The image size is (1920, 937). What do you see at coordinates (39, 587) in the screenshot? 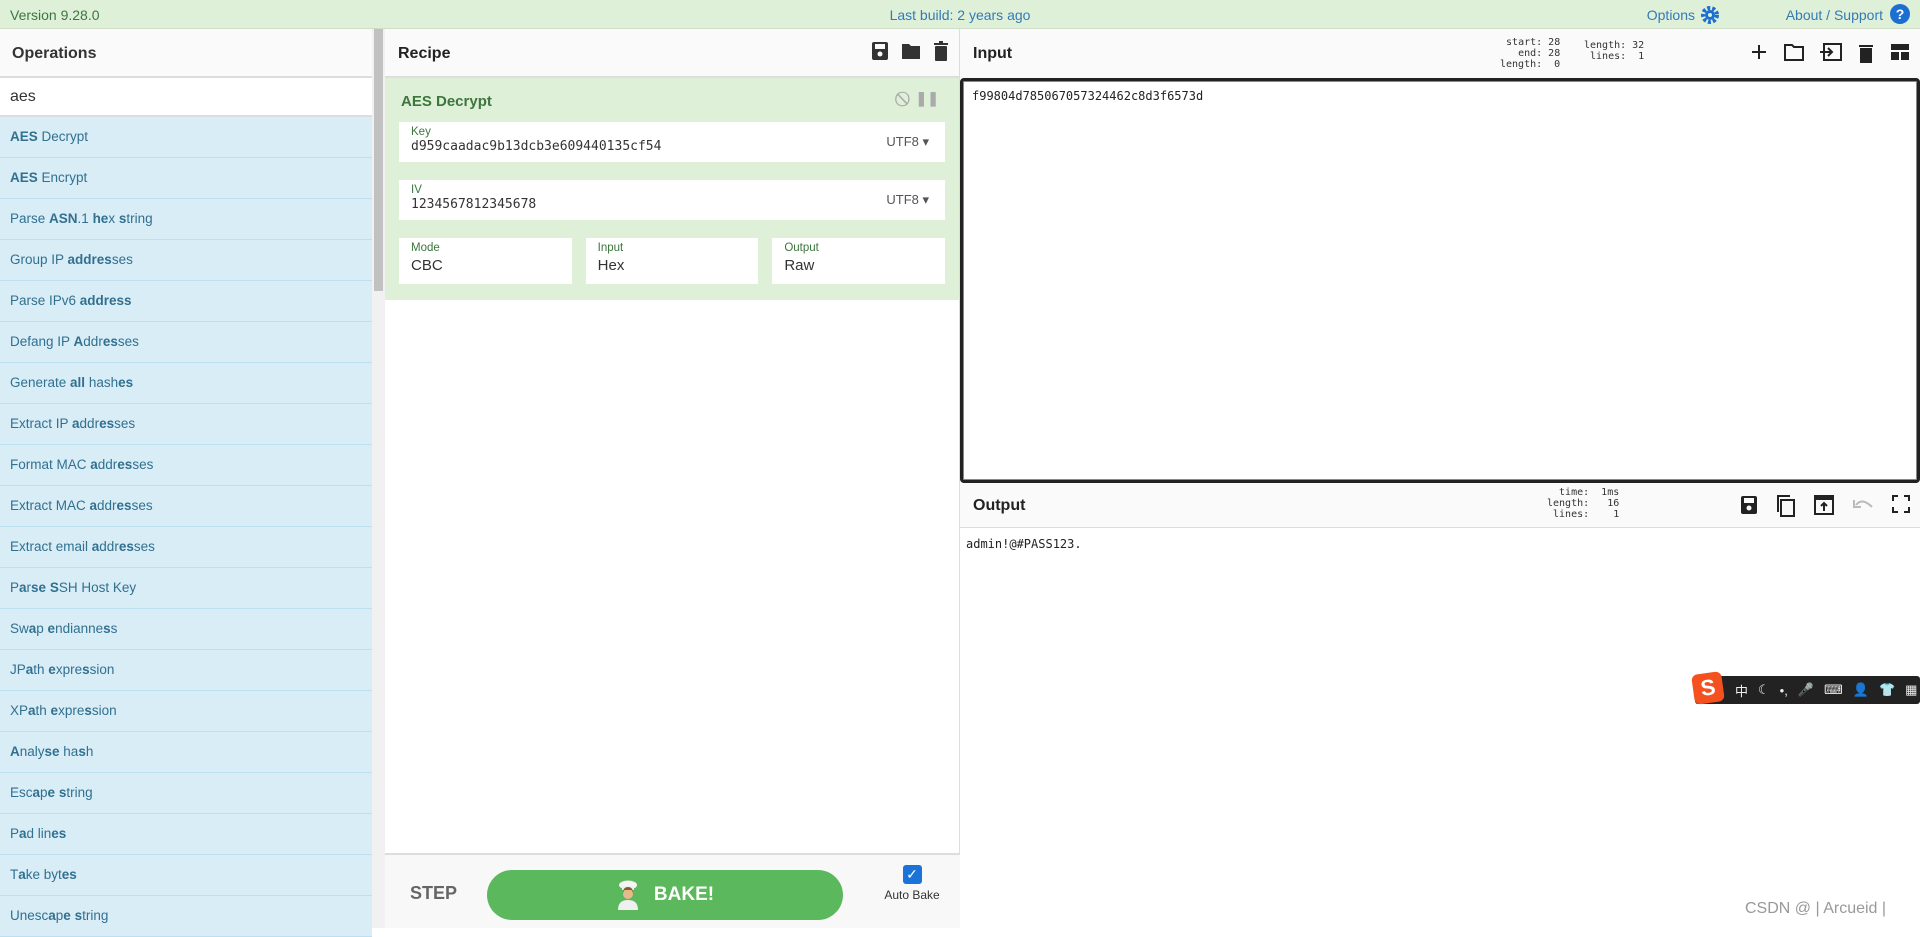
I see `match-highlight: se` at bounding box center [39, 587].